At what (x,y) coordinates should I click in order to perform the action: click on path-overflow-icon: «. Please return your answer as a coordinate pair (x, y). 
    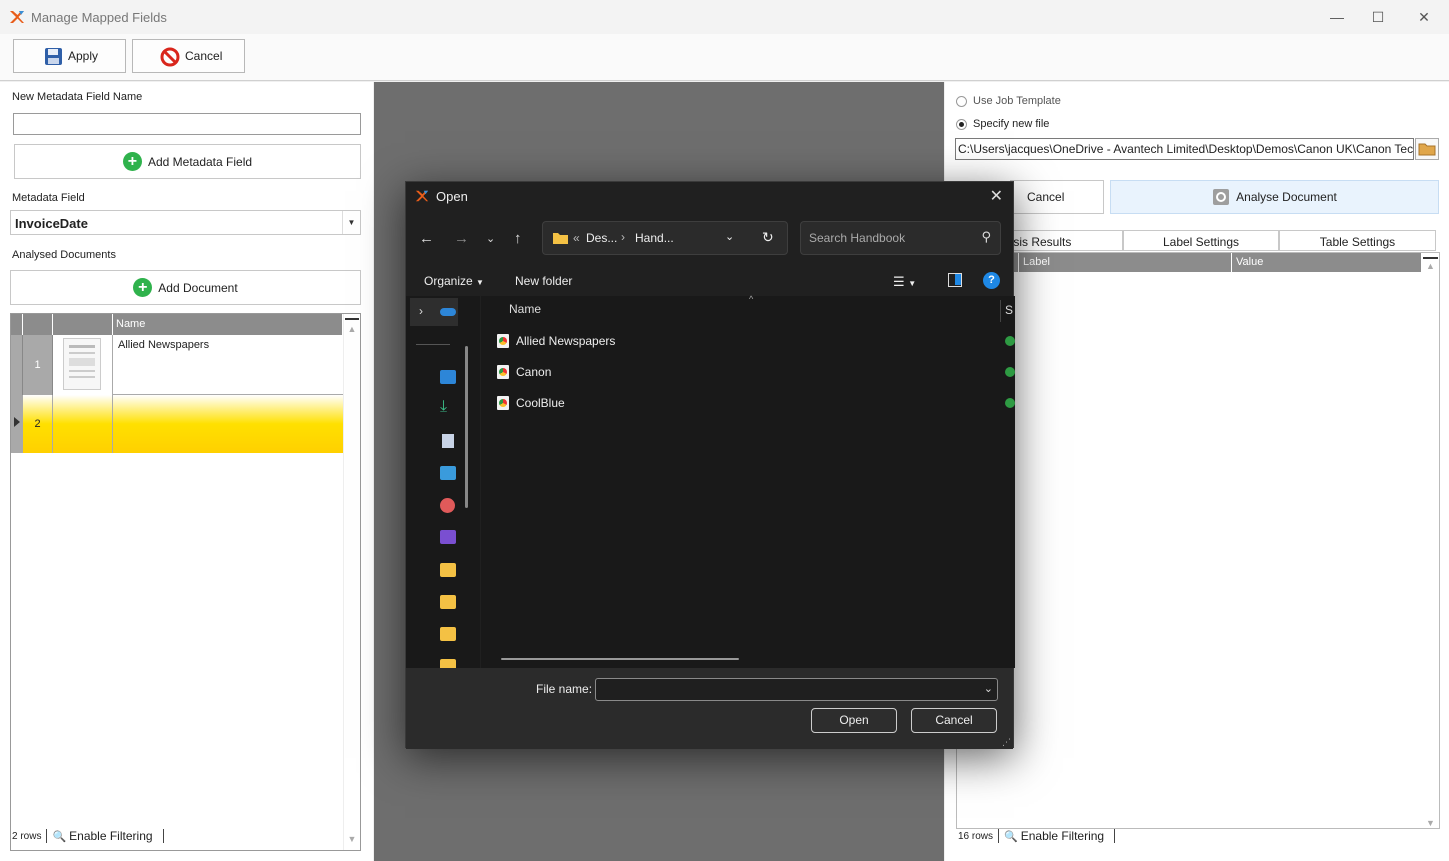
    Looking at the image, I should click on (576, 238).